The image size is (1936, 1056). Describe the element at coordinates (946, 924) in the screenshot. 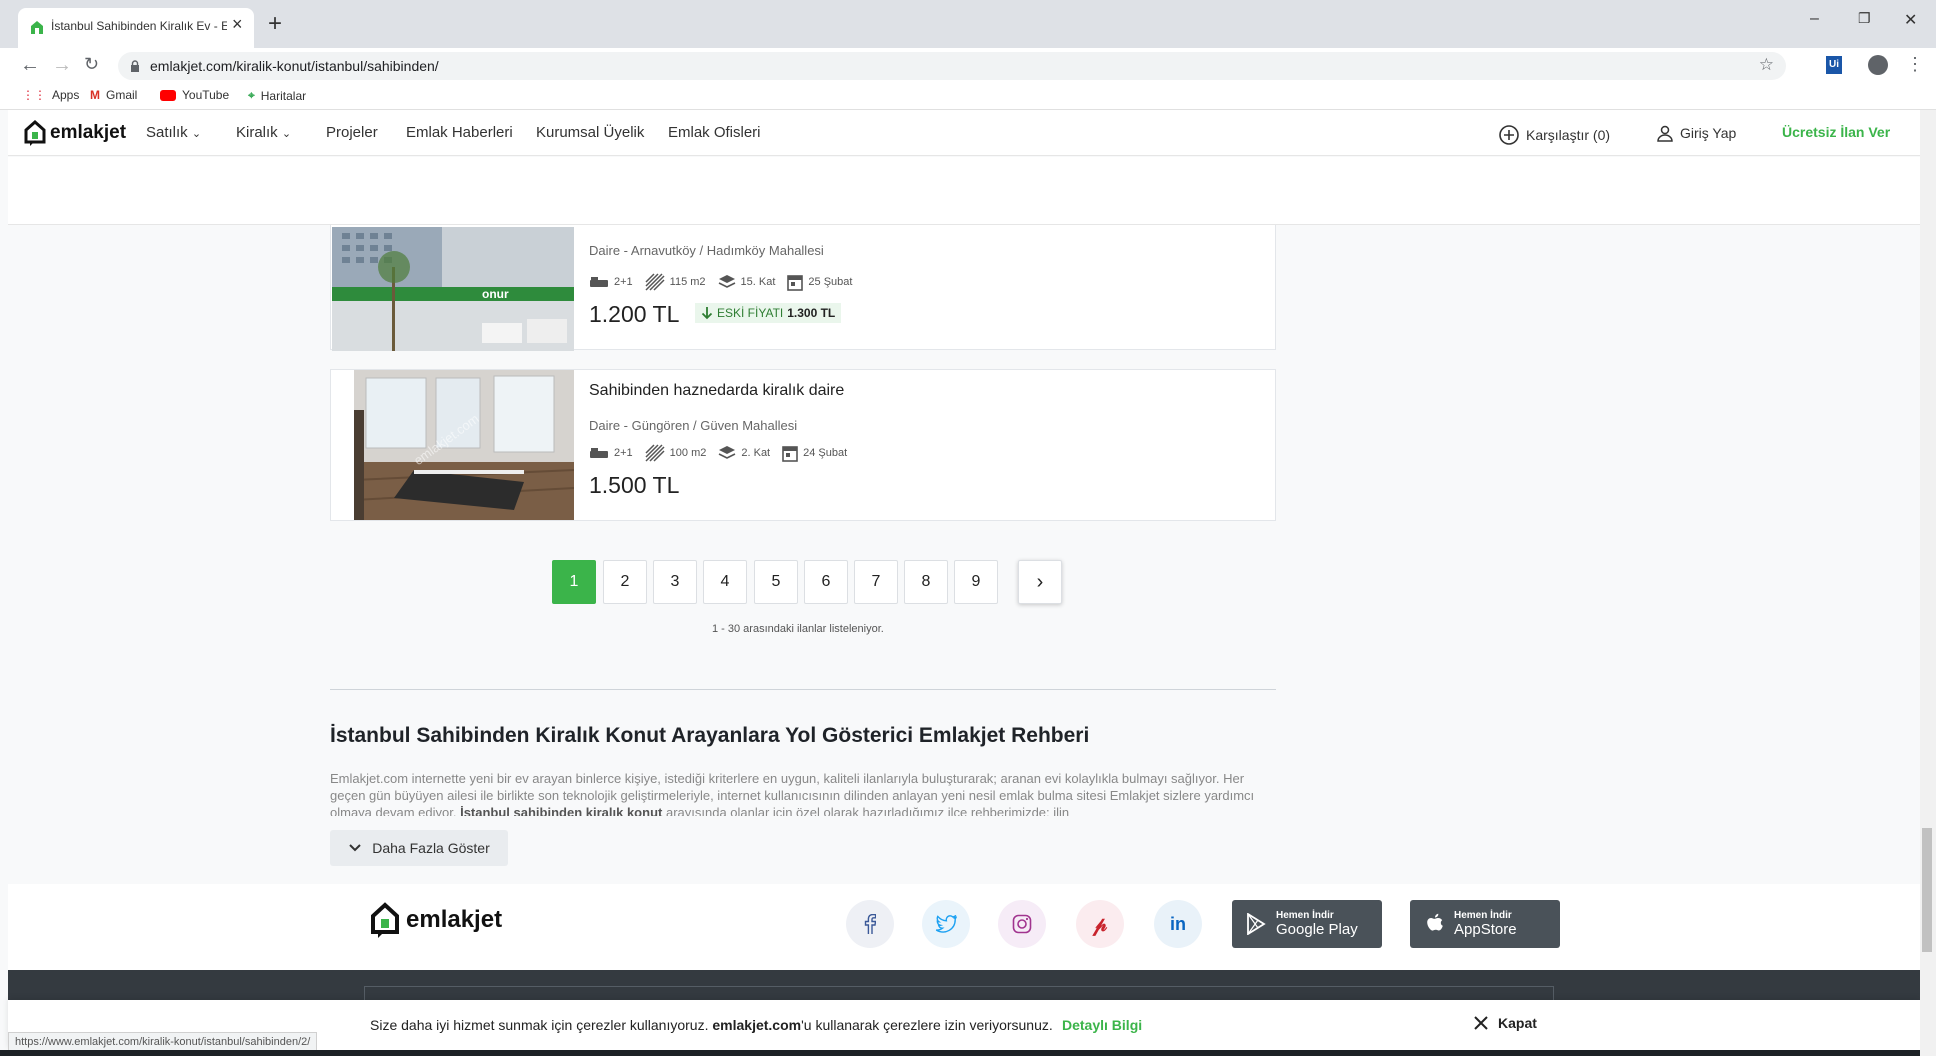

I see `twitter-icon` at that location.